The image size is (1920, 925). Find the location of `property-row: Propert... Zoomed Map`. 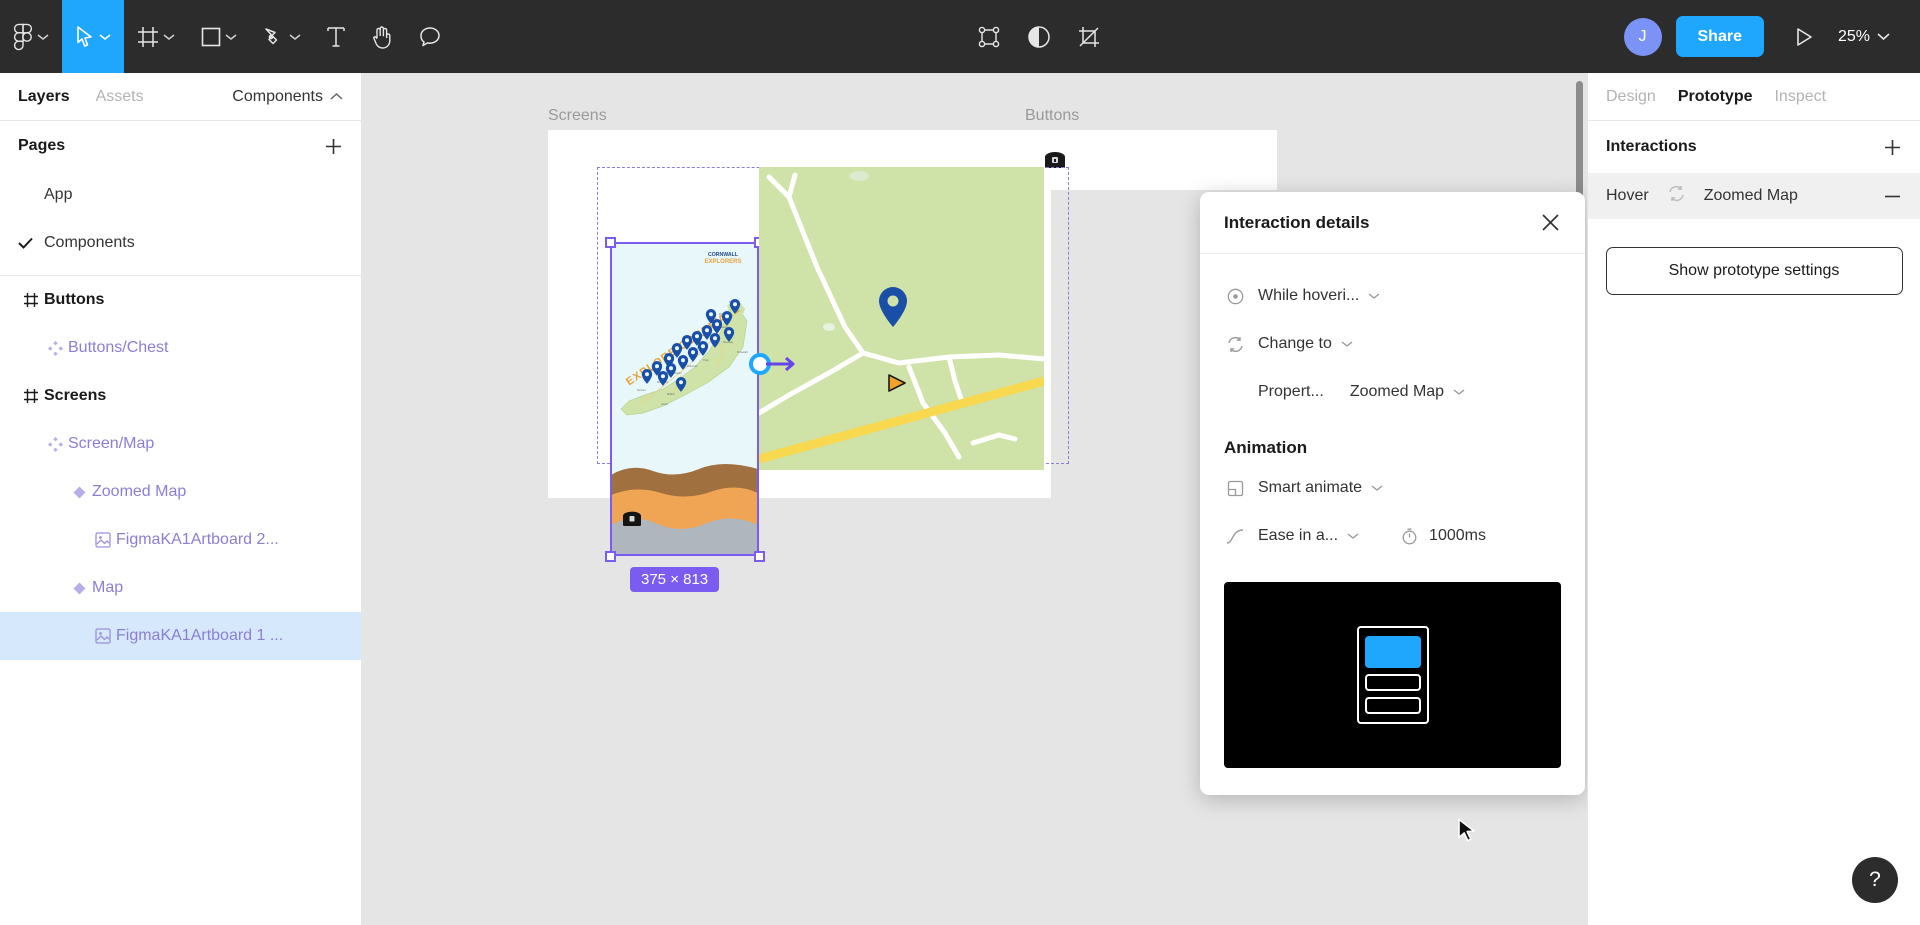

property-row: Propert... Zoomed Map is located at coordinates (1392, 392).